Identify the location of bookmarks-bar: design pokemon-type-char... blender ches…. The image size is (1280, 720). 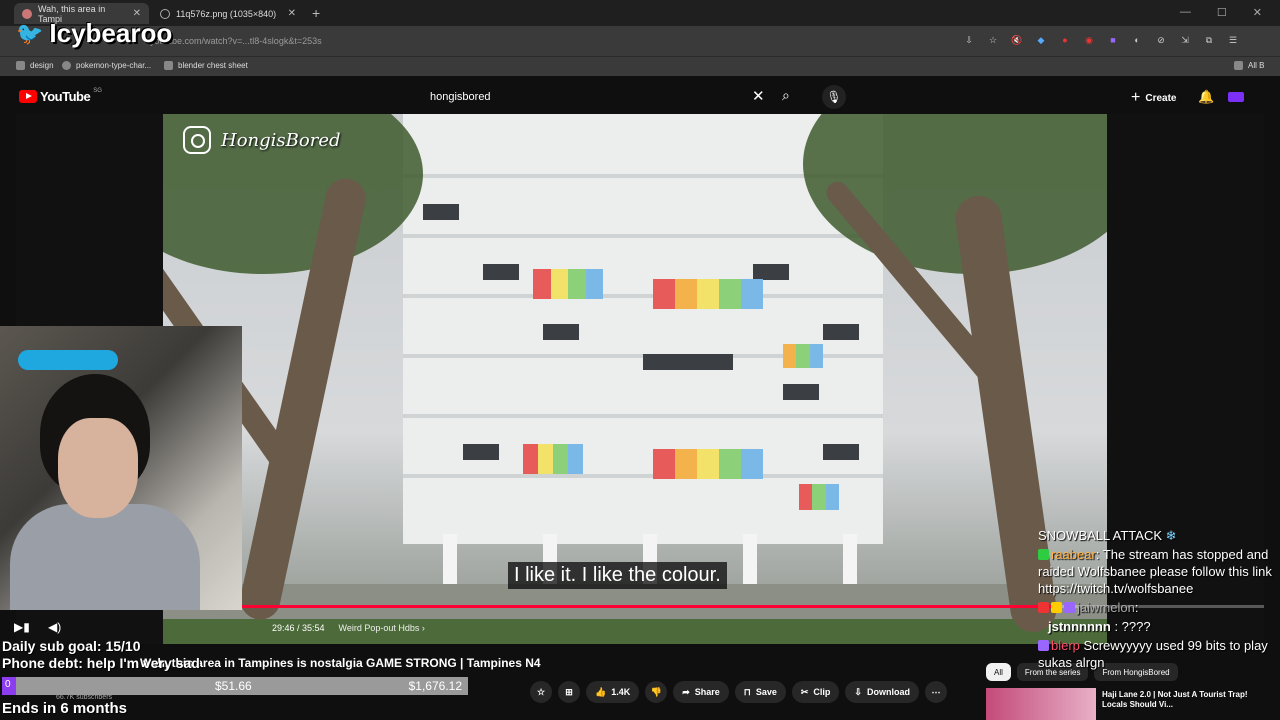
(640, 66).